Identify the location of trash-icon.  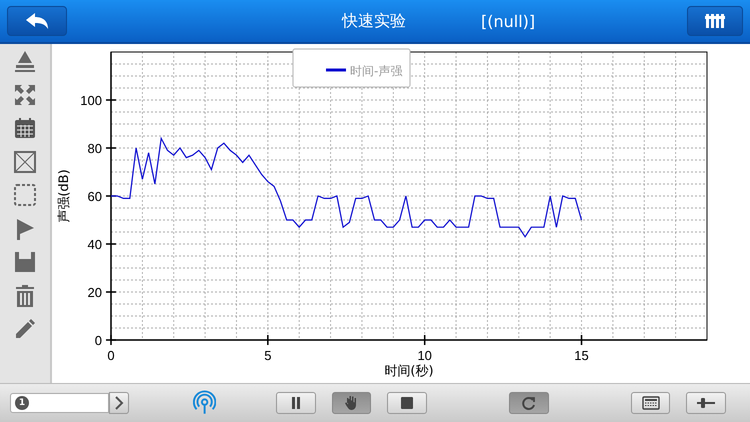
(25, 296).